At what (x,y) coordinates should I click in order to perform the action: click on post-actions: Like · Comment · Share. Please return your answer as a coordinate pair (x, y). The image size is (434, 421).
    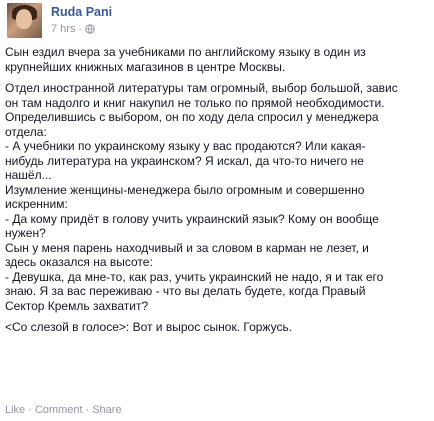
    Looking at the image, I should click on (63, 410).